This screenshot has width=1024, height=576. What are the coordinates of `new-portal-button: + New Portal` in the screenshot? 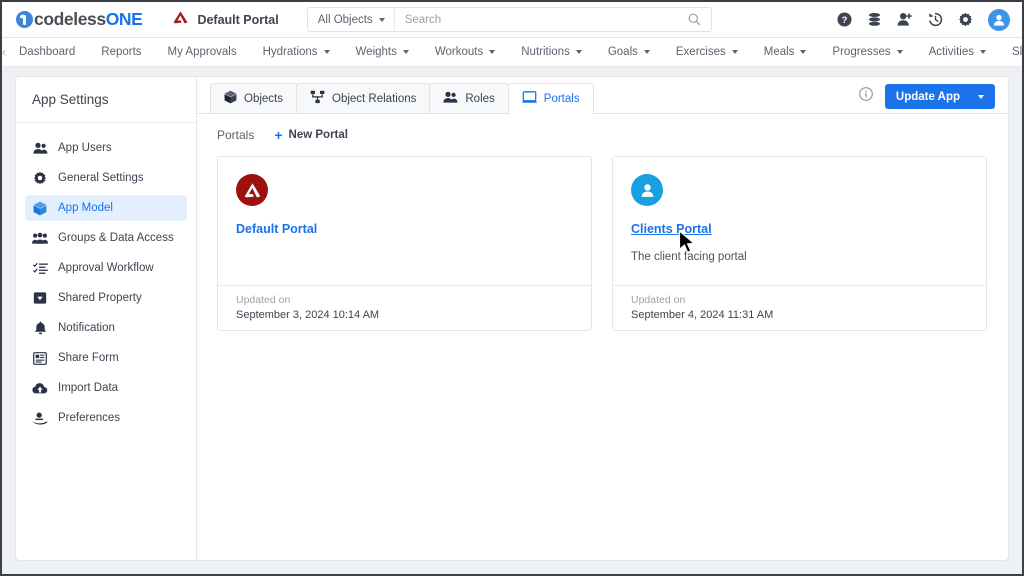 It's located at (311, 135).